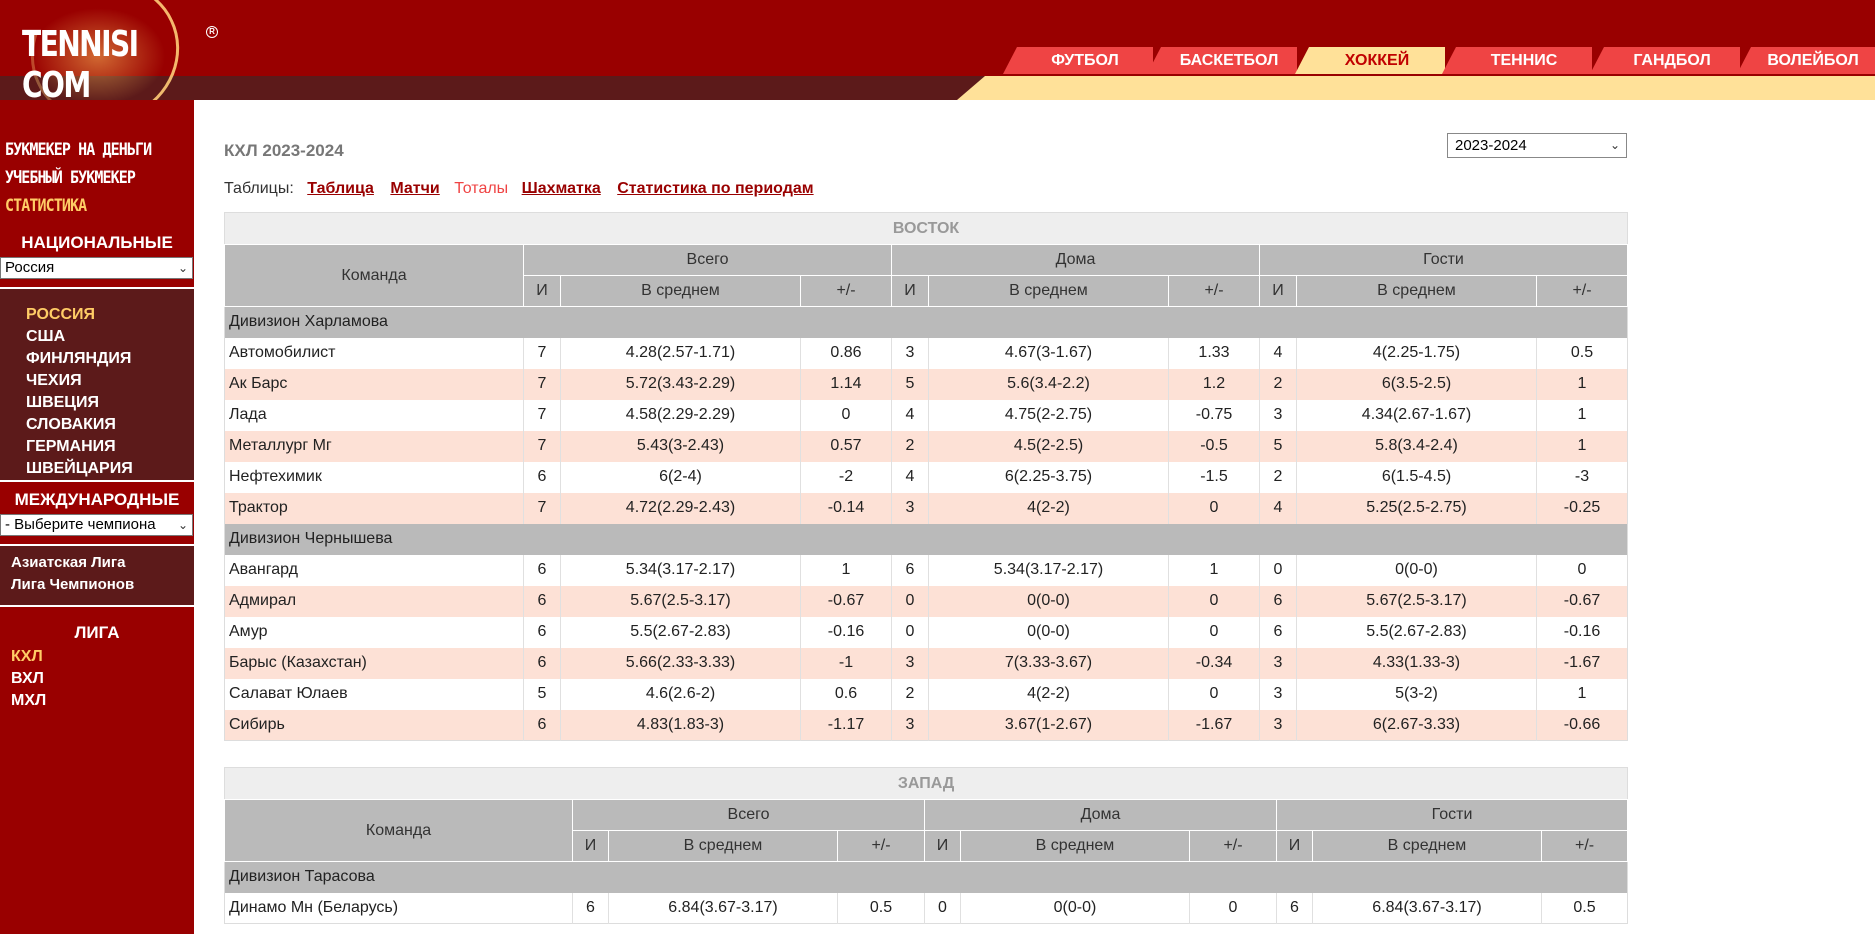 This screenshot has height=934, width=1875. I want to click on promo-link-statistics: СТАТИСТИКА, so click(46, 206).